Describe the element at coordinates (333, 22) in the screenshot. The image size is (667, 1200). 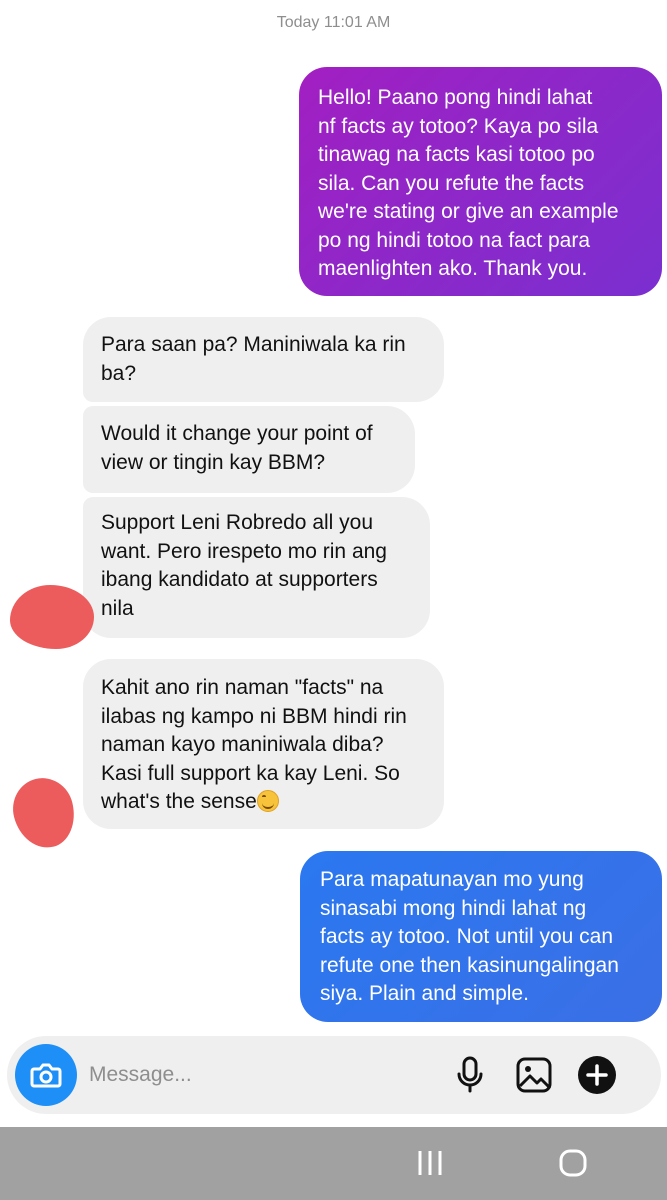
I see `thread-timestamp: Today 11:01 AM` at that location.